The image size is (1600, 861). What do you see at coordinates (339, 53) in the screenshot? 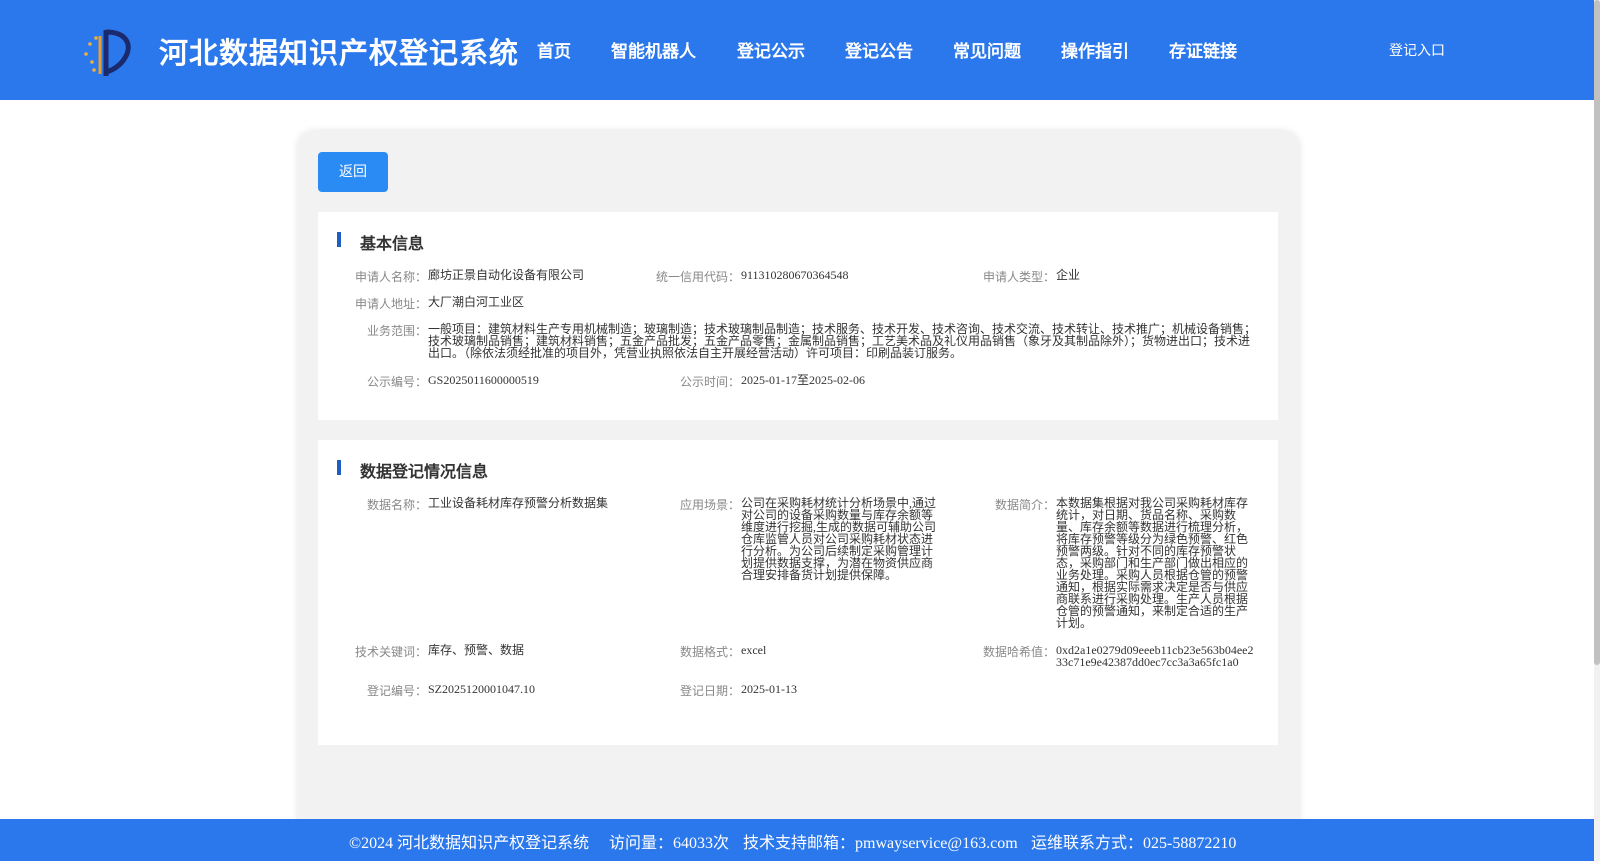
I see `site-title: 河北数据知识产权登记系统` at bounding box center [339, 53].